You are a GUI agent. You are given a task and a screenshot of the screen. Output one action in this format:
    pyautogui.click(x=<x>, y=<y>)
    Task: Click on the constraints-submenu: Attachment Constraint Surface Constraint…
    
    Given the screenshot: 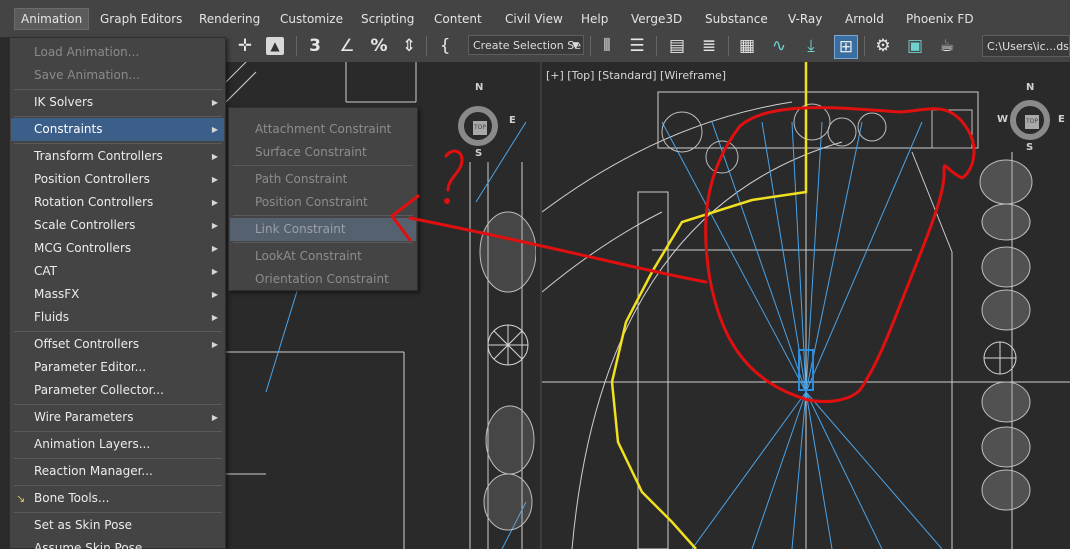 What is the action you would take?
    pyautogui.click(x=323, y=199)
    